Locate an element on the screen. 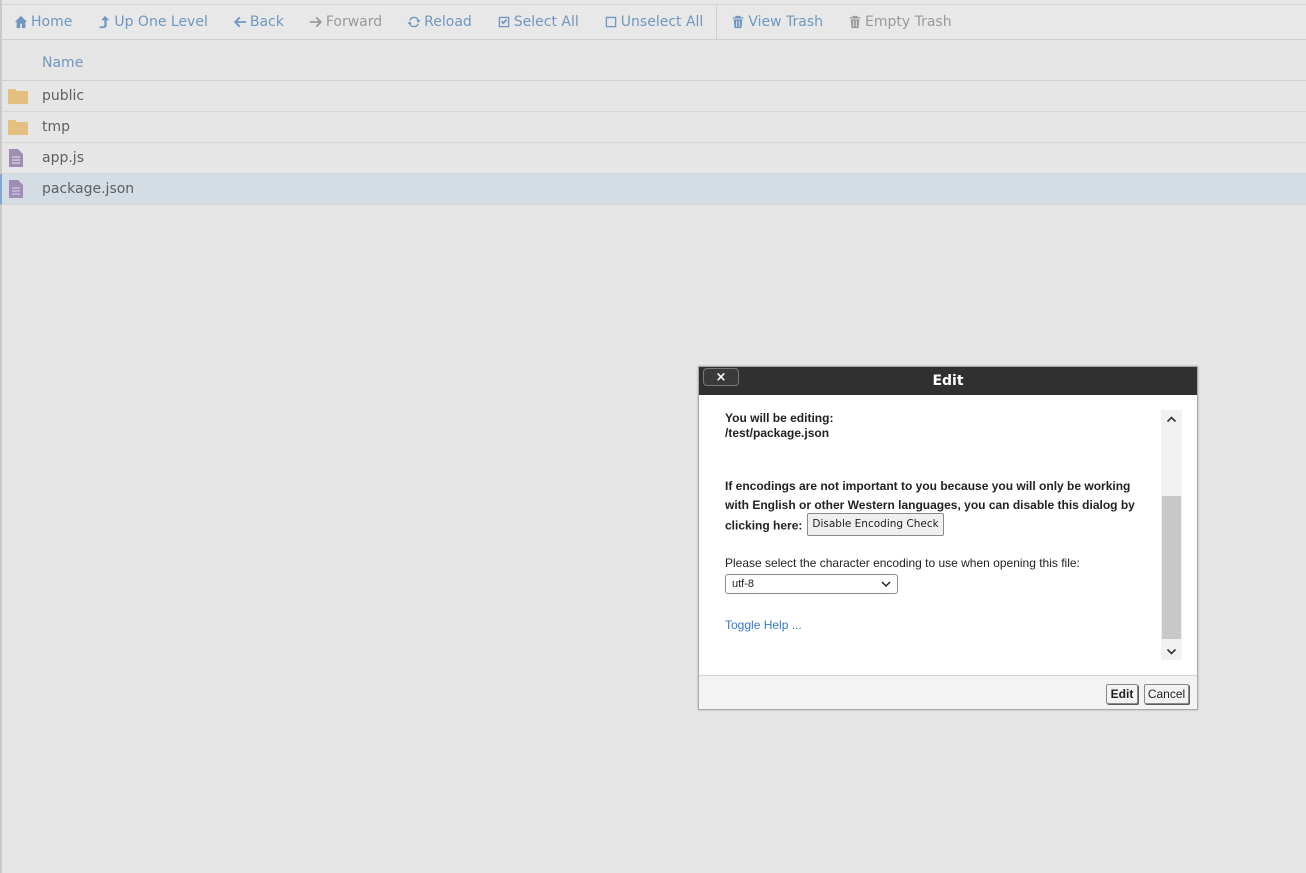 The height and width of the screenshot is (873, 1306). file-name: tmp is located at coordinates (56, 127).